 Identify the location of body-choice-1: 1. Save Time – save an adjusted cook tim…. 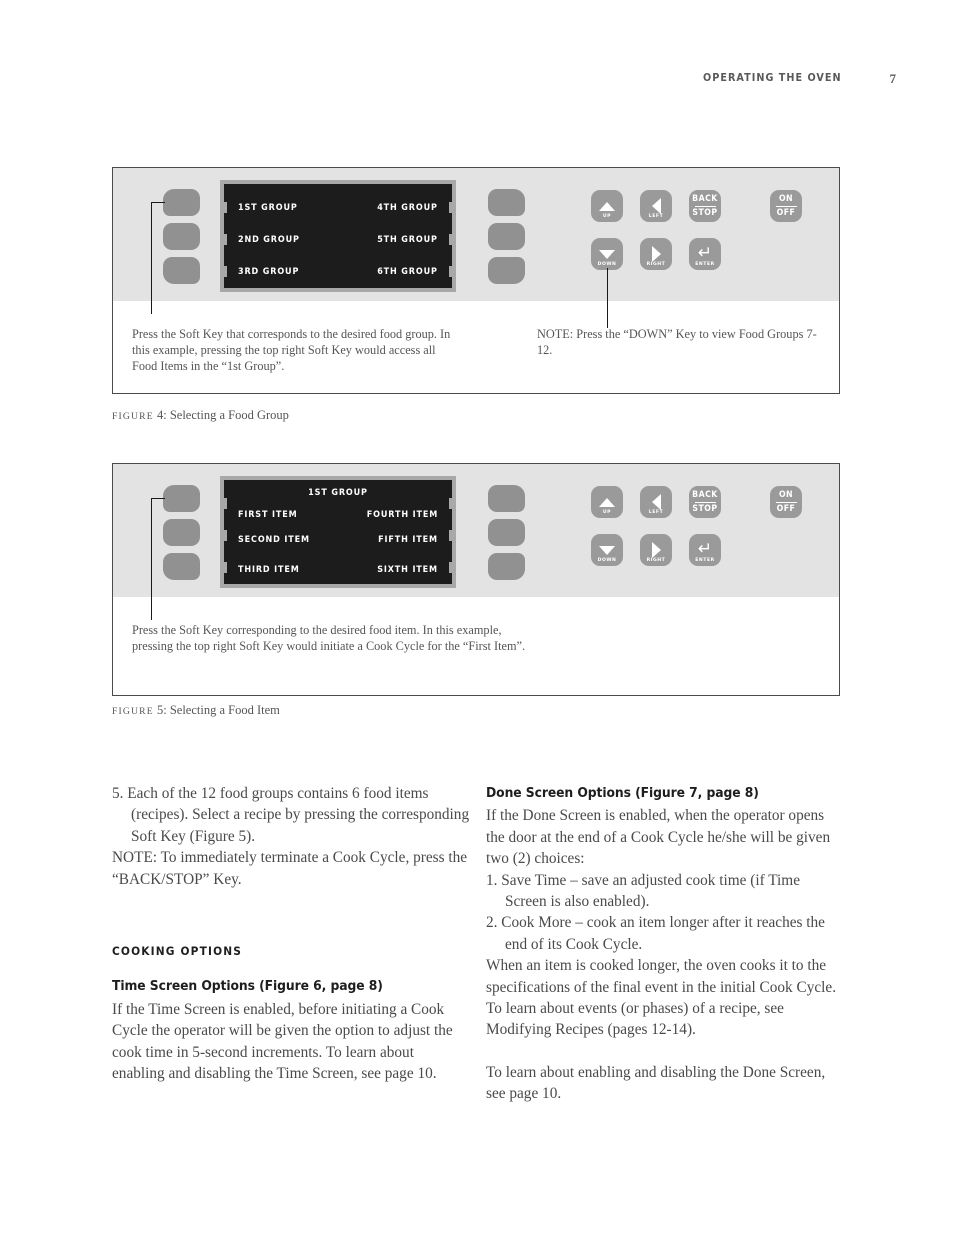
(643, 891).